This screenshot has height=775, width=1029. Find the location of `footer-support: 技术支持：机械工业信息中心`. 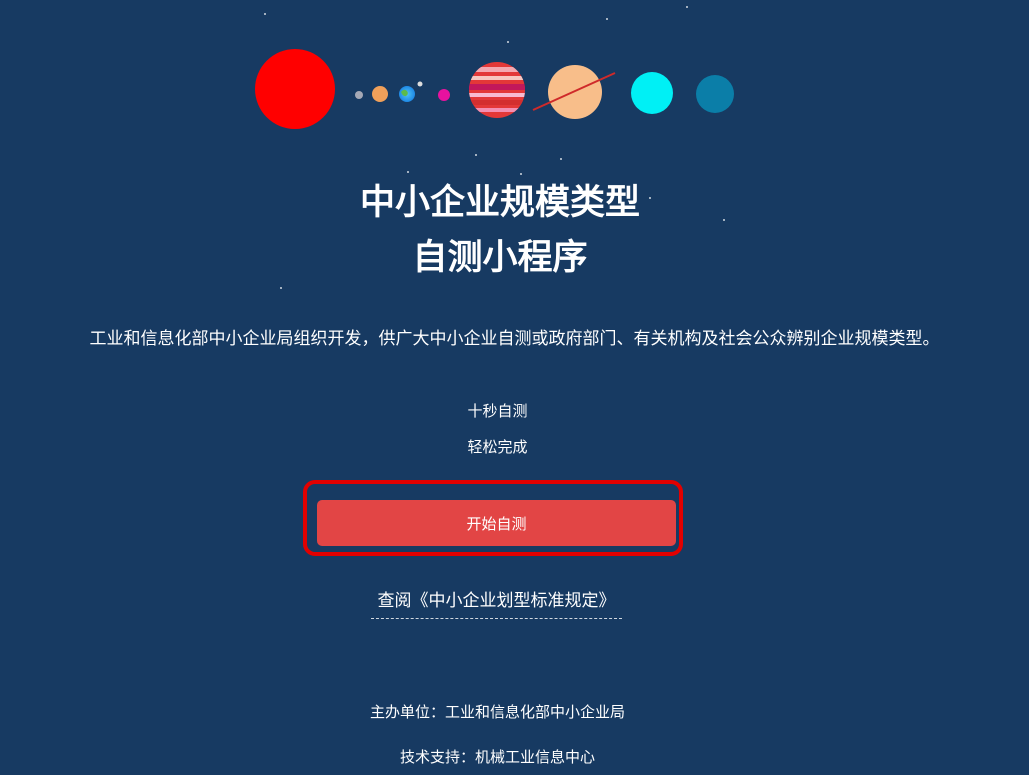

footer-support: 技术支持：机械工业信息中心 is located at coordinates (497, 757).